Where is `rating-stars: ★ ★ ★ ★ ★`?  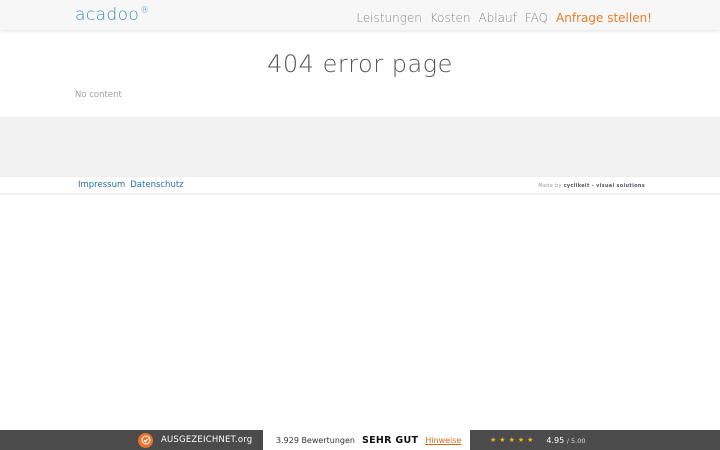 rating-stars: ★ ★ ★ ★ ★ is located at coordinates (511, 440).